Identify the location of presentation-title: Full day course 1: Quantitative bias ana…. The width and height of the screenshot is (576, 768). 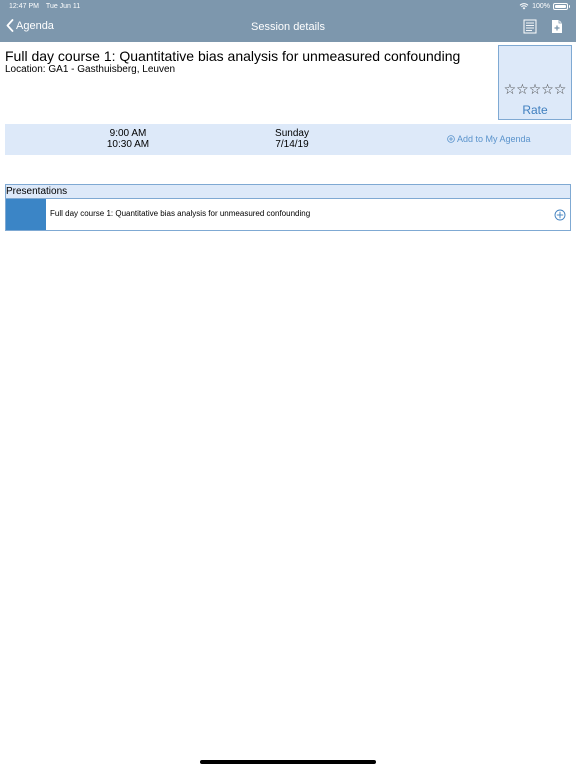
(180, 213).